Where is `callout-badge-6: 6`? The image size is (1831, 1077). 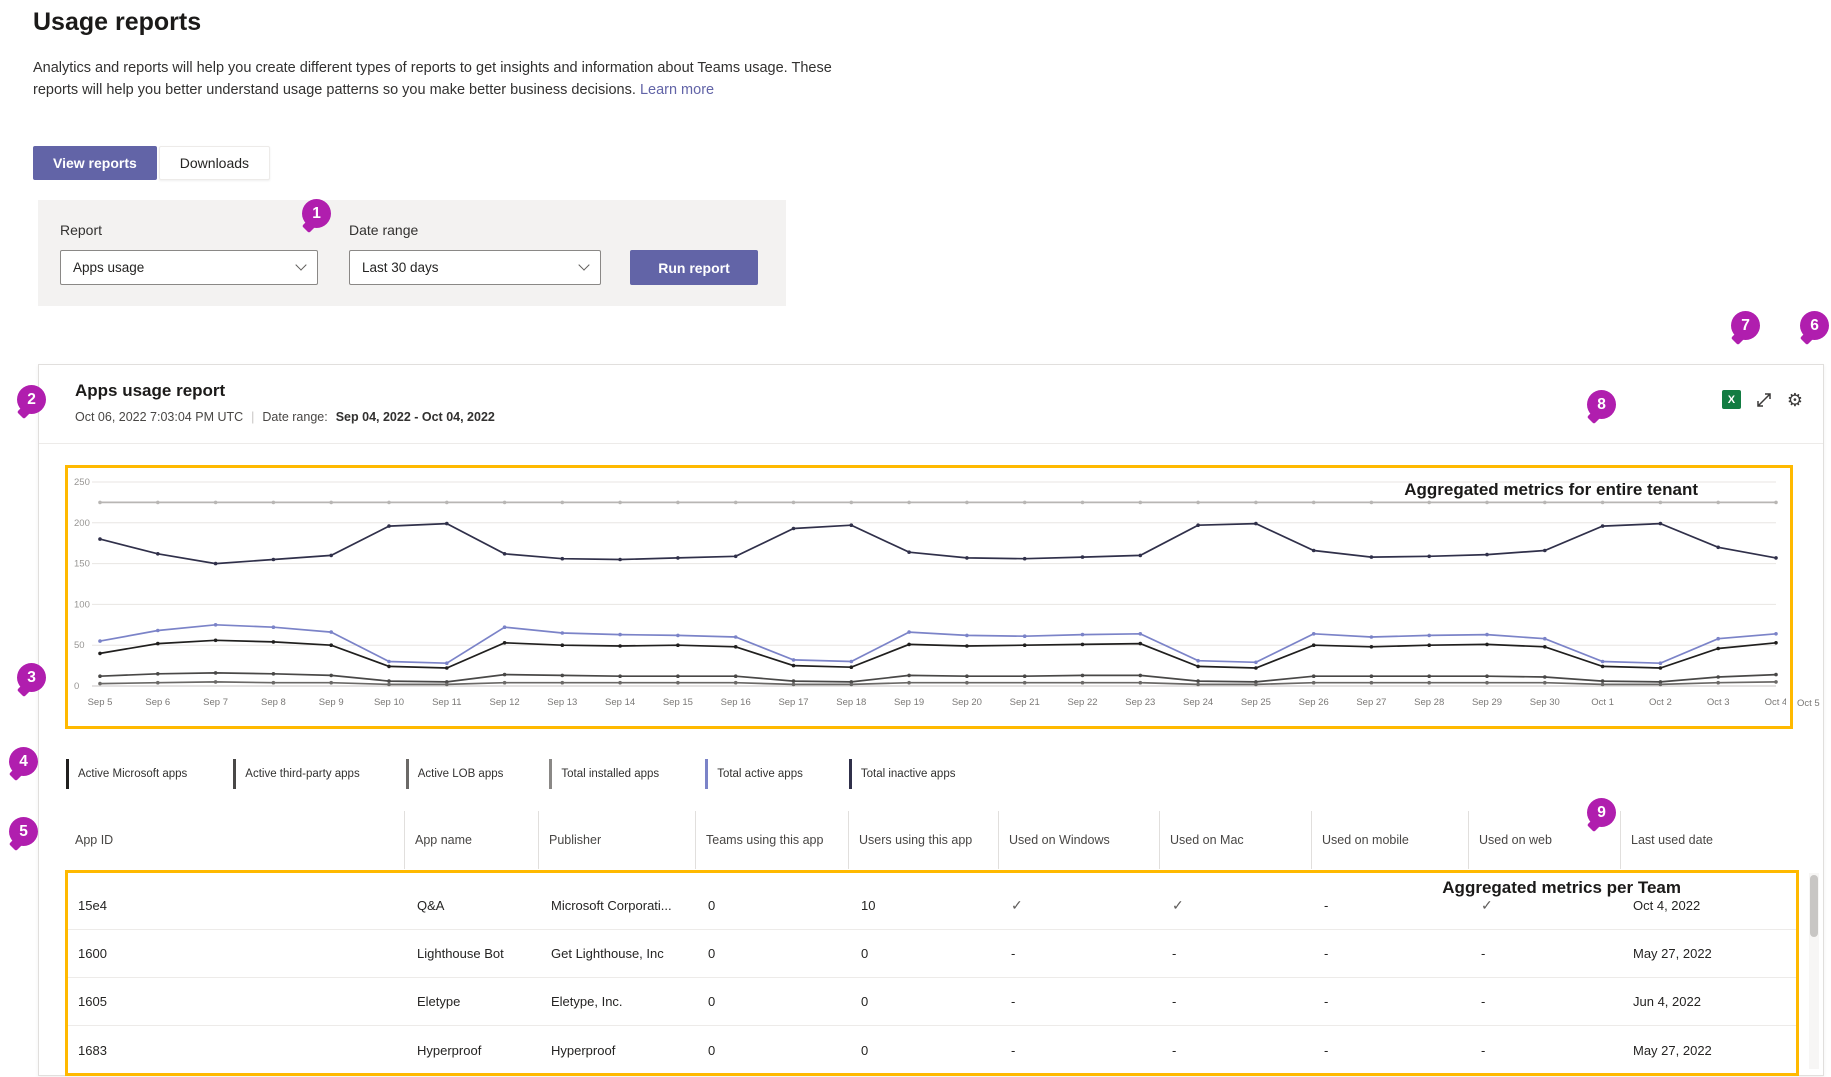 callout-badge-6: 6 is located at coordinates (1814, 325).